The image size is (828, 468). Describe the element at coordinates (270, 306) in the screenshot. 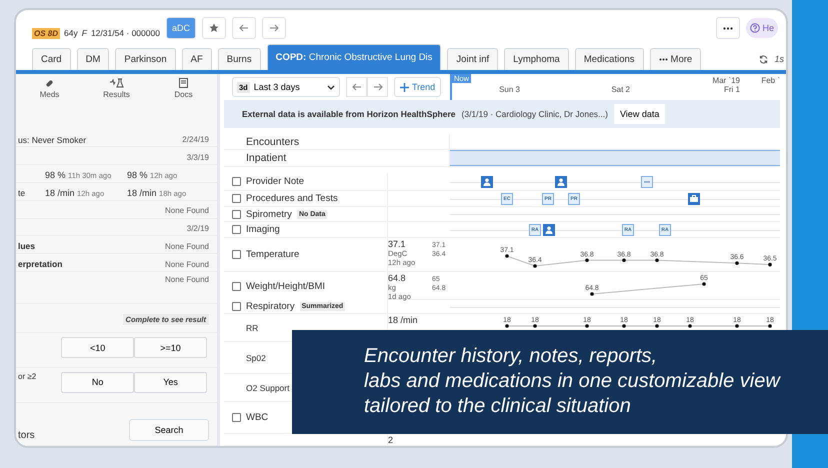

I see `row-label: Respiratory` at that location.